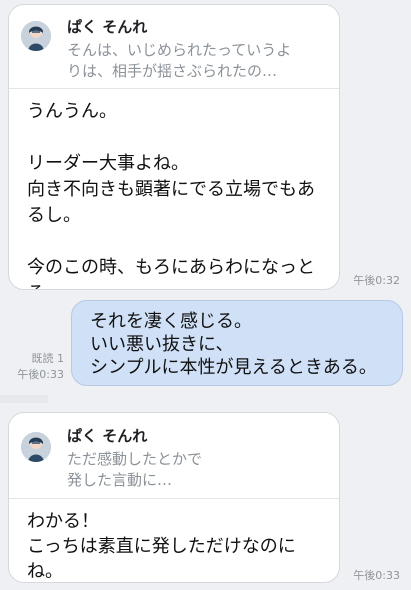  I want to click on message-bubble-sent: それを凄く感じる。 いい悪い抜きに、 シンプルに本性が見えるときある。, so click(237, 343).